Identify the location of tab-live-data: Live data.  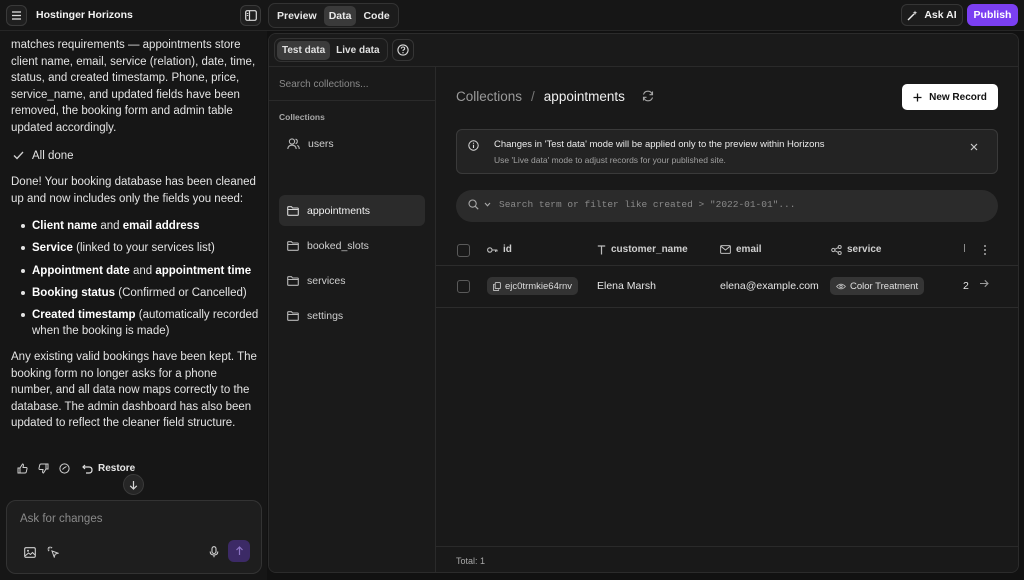
(357, 50).